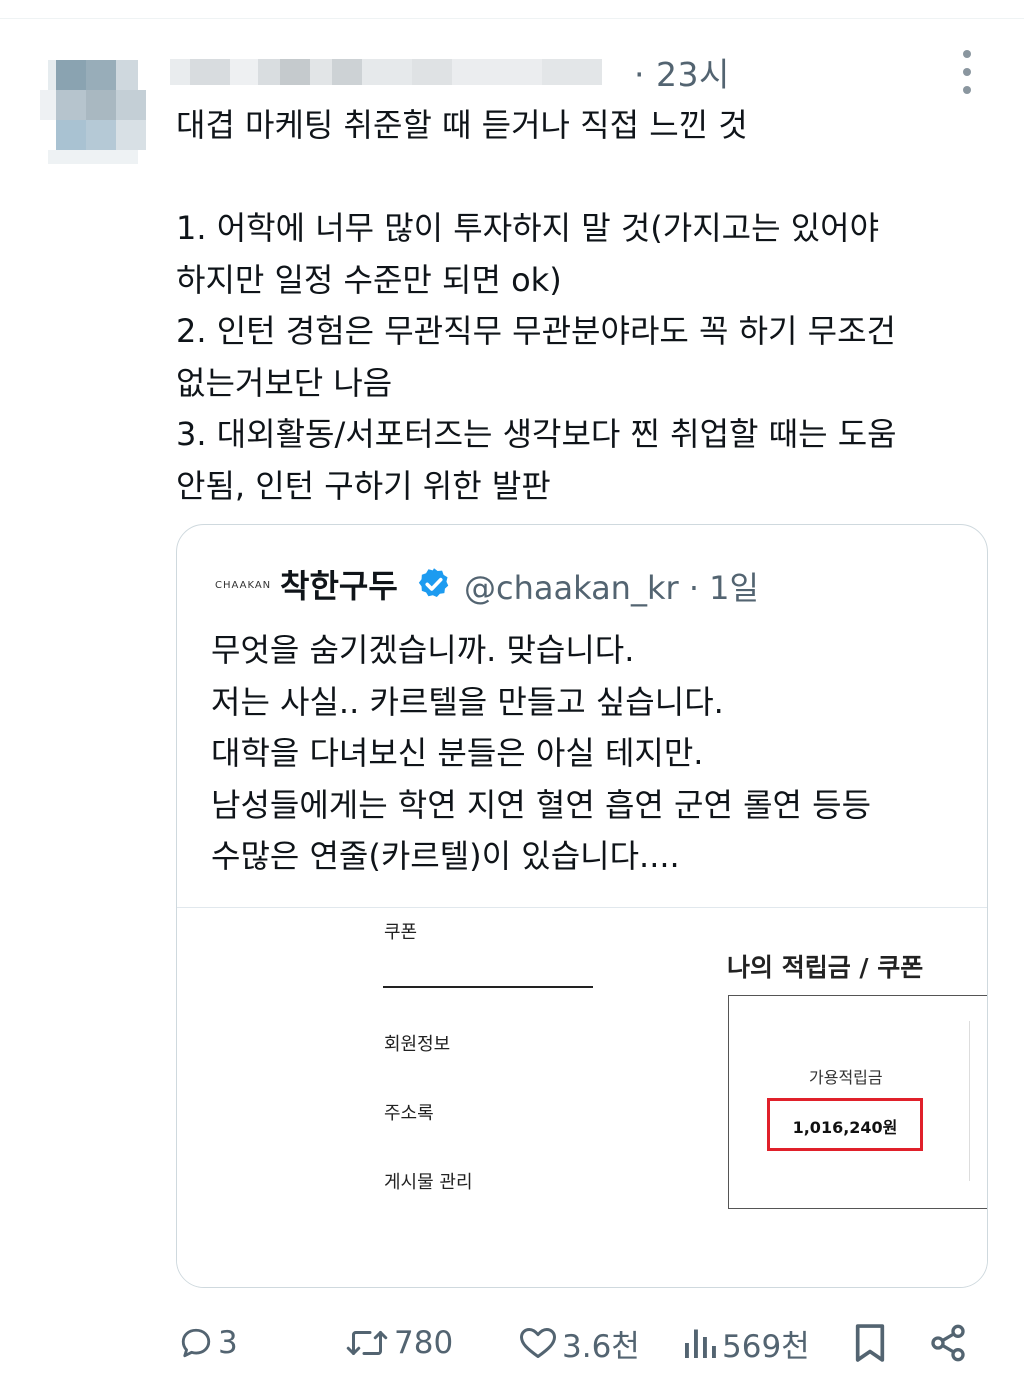 The width and height of the screenshot is (1024, 1373). I want to click on media-underline, so click(488, 987).